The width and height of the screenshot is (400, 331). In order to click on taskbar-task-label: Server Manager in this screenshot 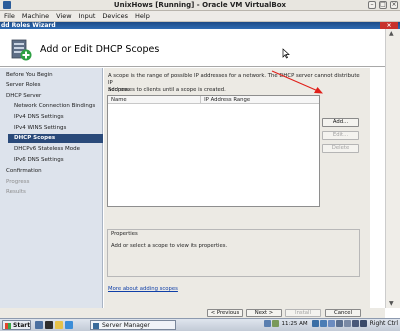, I will do `click(126, 325)`.